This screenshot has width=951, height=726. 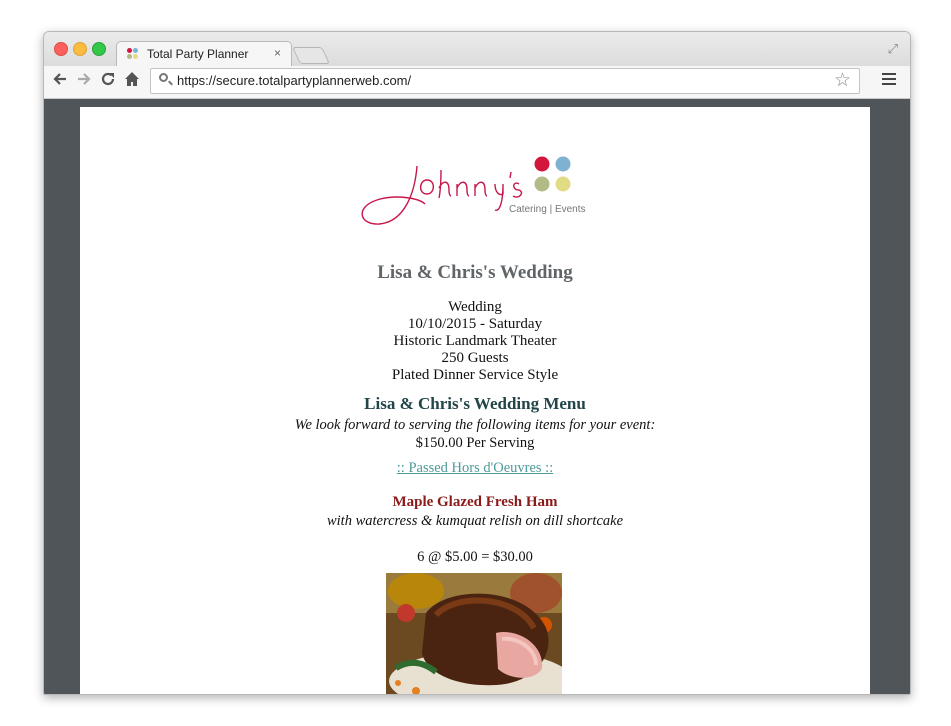 I want to click on tab-close-icon: ×, so click(x=277, y=53).